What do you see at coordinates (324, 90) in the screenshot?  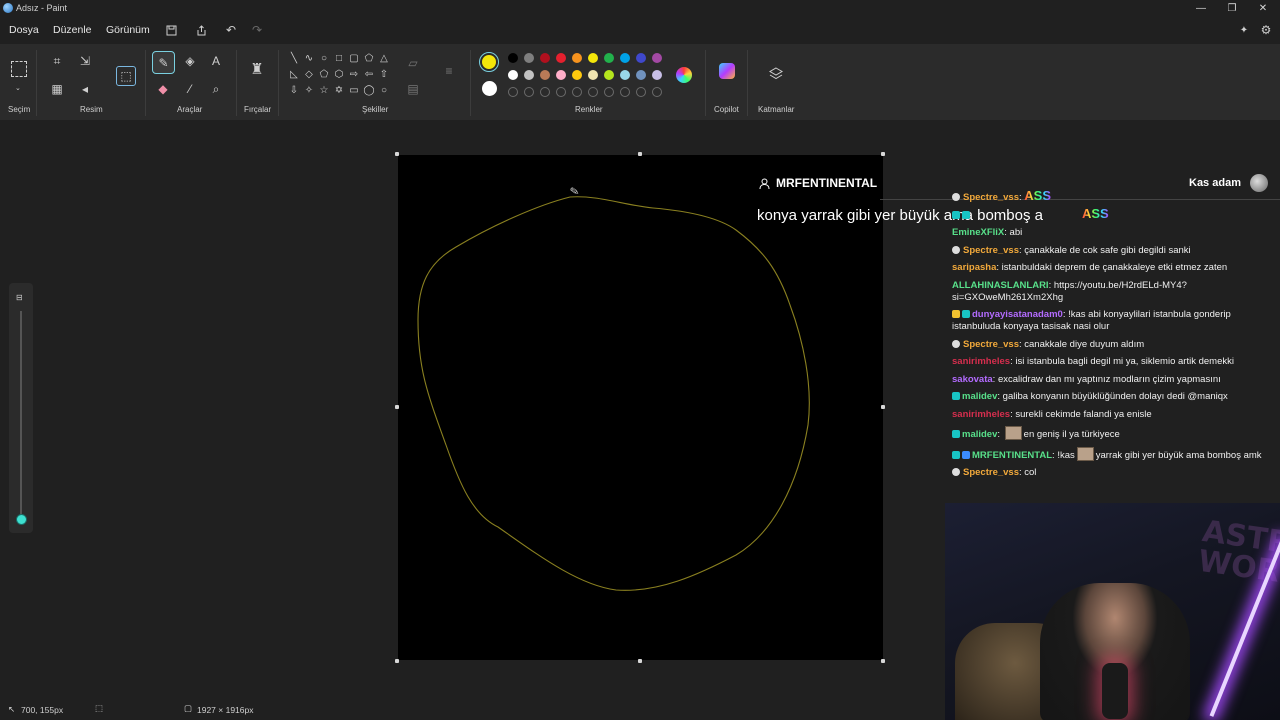 I see `five-point-star-shape-icon: ☆` at bounding box center [324, 90].